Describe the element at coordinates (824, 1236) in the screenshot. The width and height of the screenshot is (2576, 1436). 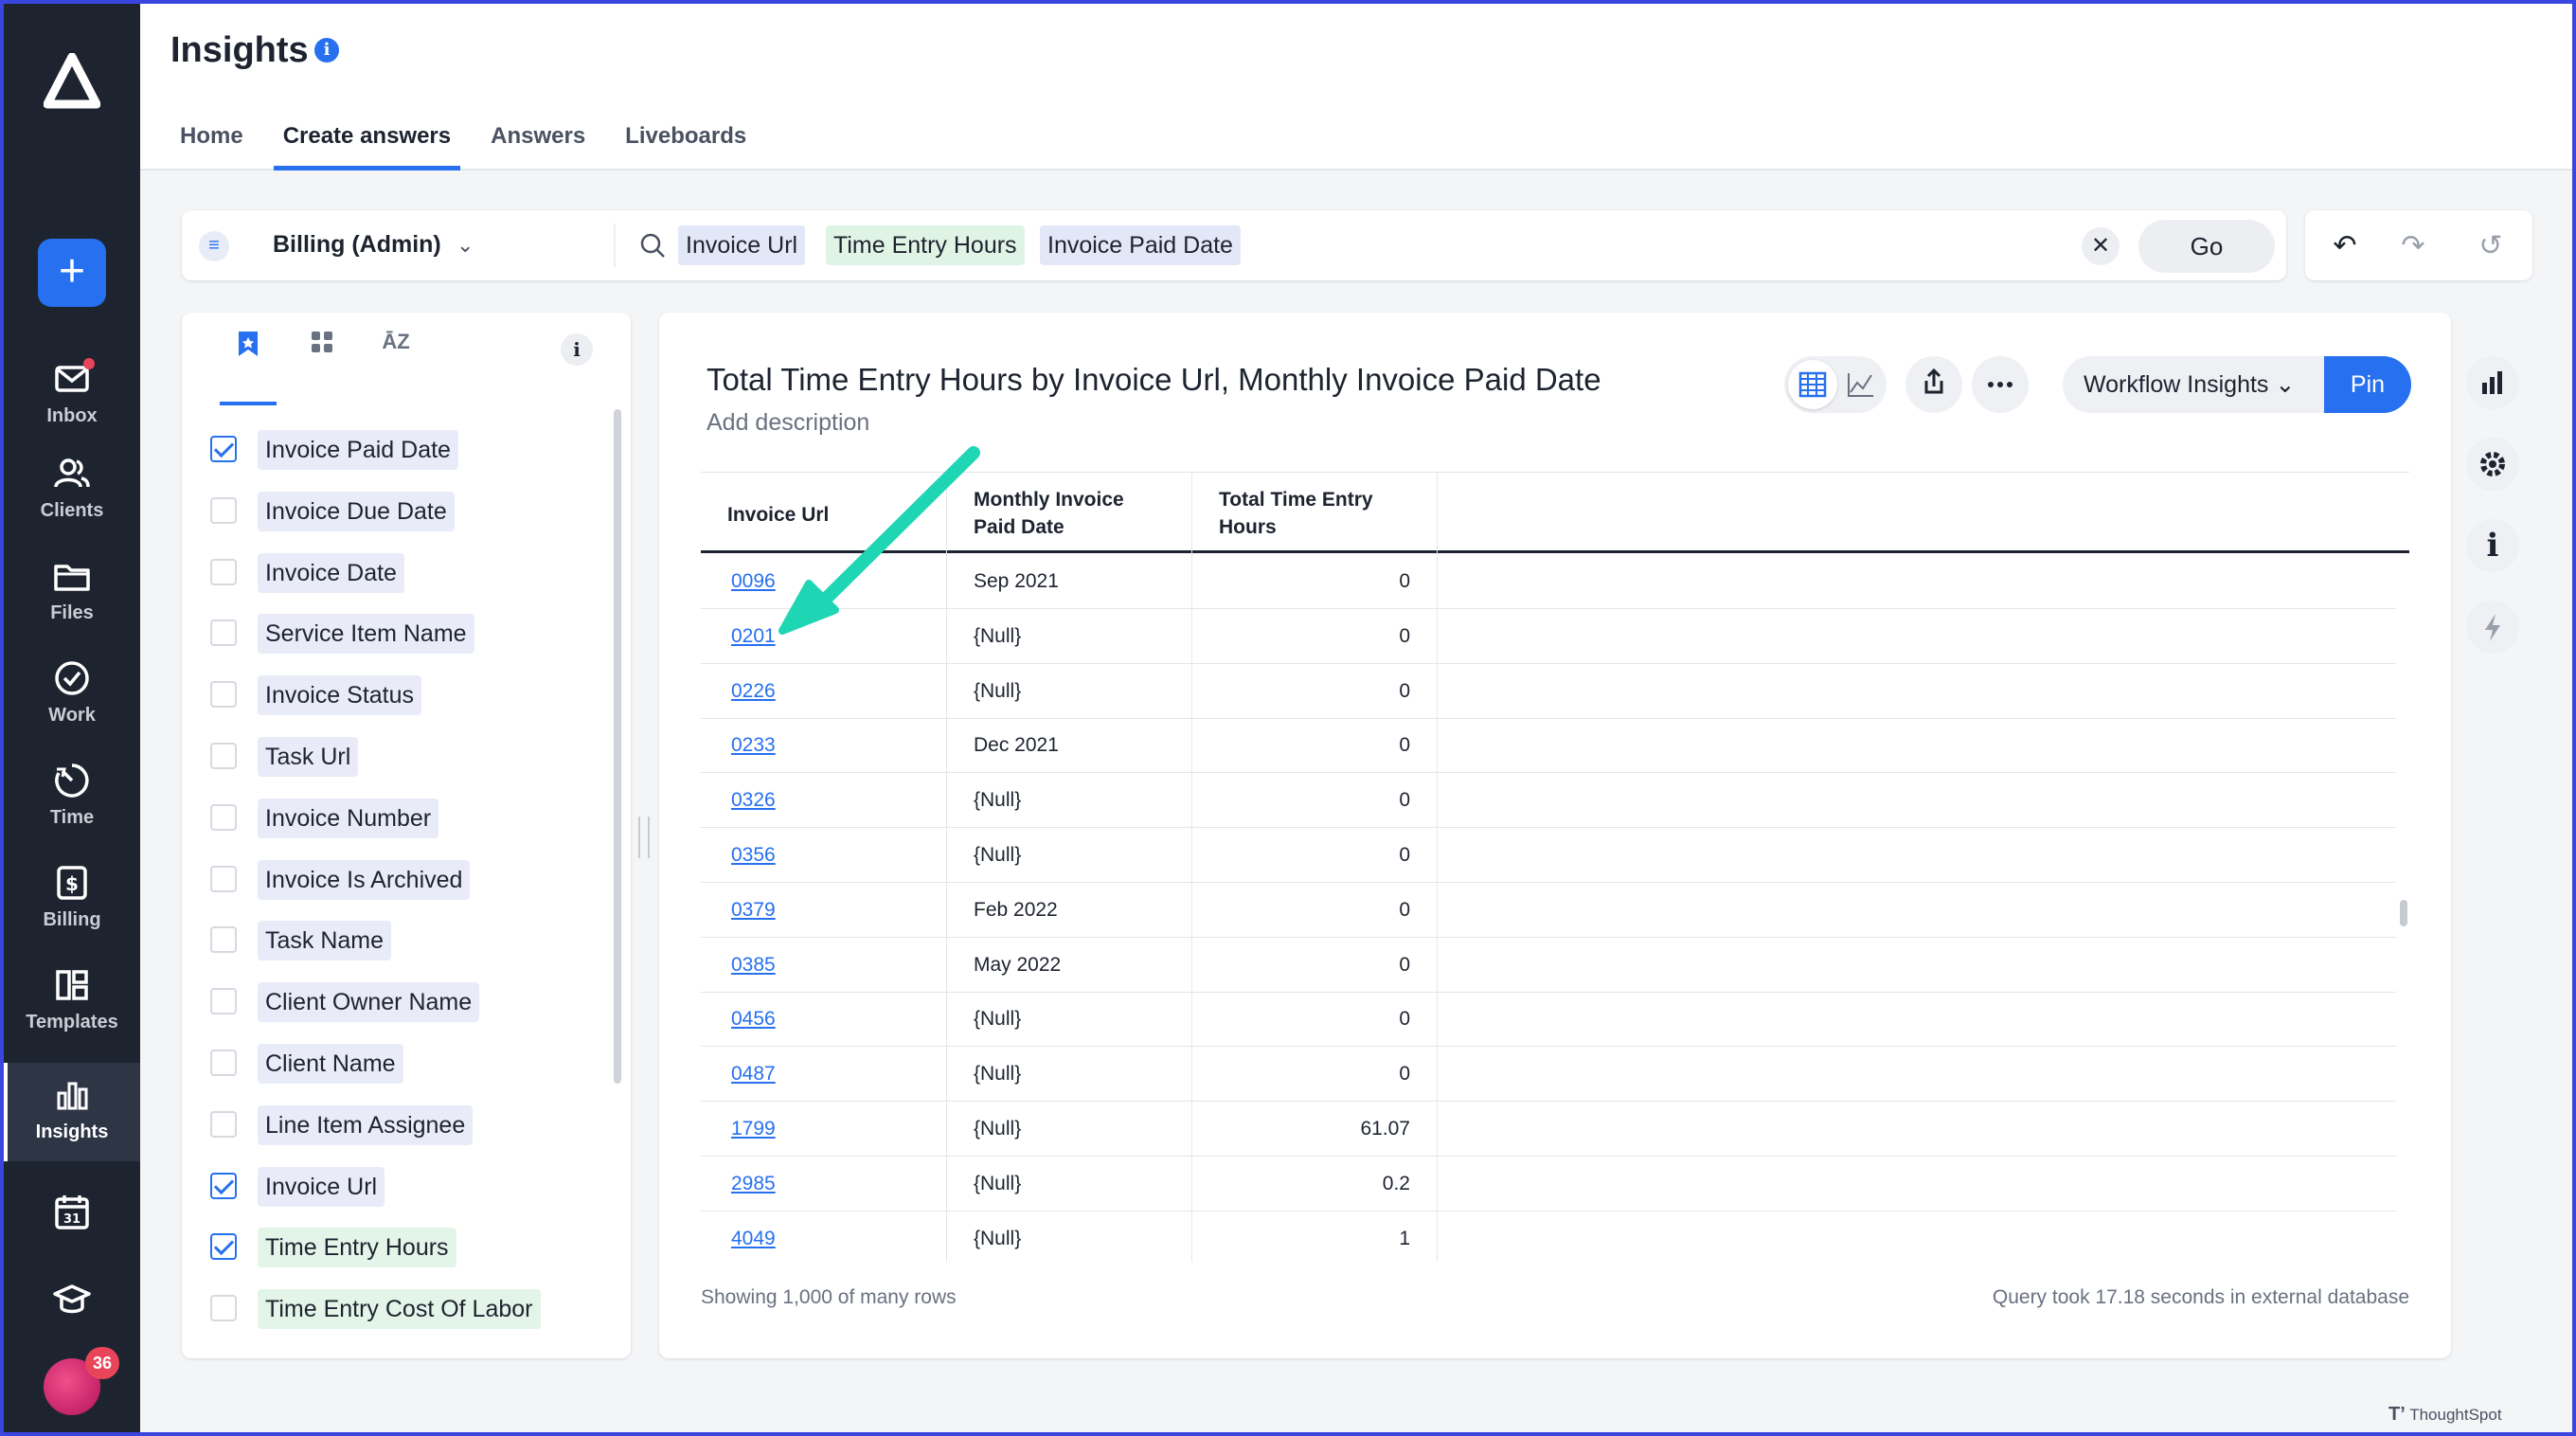
I see `invoice-url-link: 4049` at that location.